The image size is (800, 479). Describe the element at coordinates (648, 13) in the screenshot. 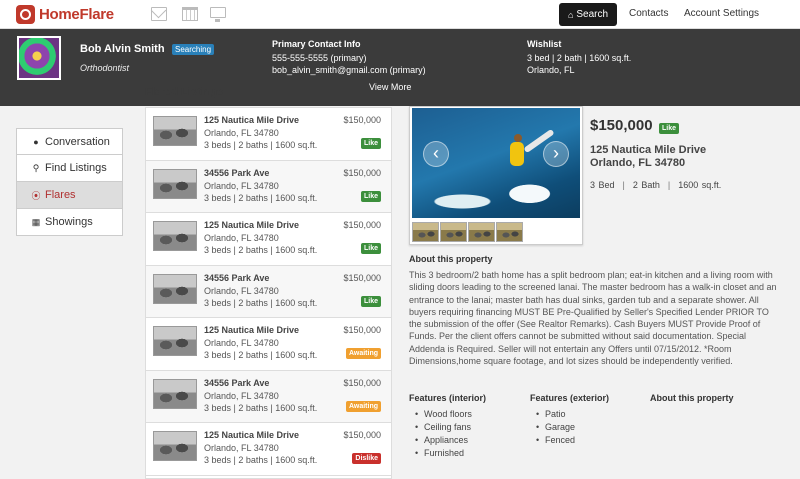

I see `contacts-link: Contacts` at that location.